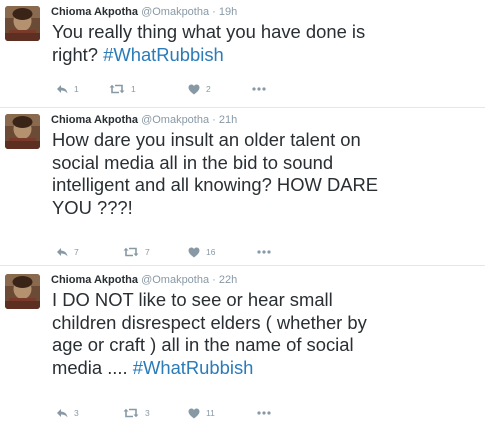 The height and width of the screenshot is (428, 485). I want to click on tweet-header: Chioma Akpotha @Omakpotha · 19h, so click(144, 12).